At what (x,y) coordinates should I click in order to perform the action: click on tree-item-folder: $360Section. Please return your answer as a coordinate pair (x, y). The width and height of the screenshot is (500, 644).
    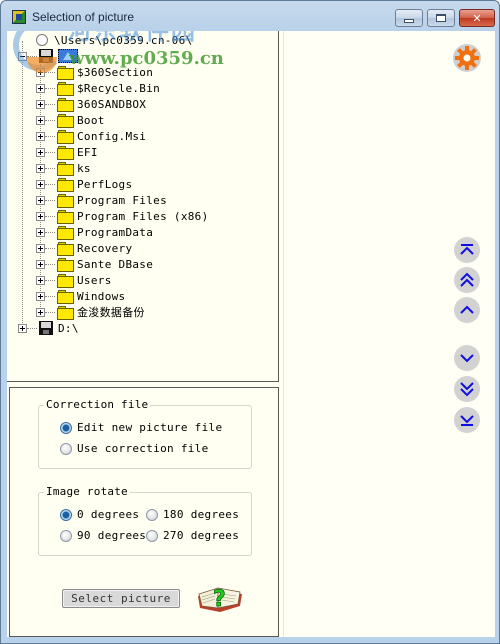
    Looking at the image, I should click on (94, 72).